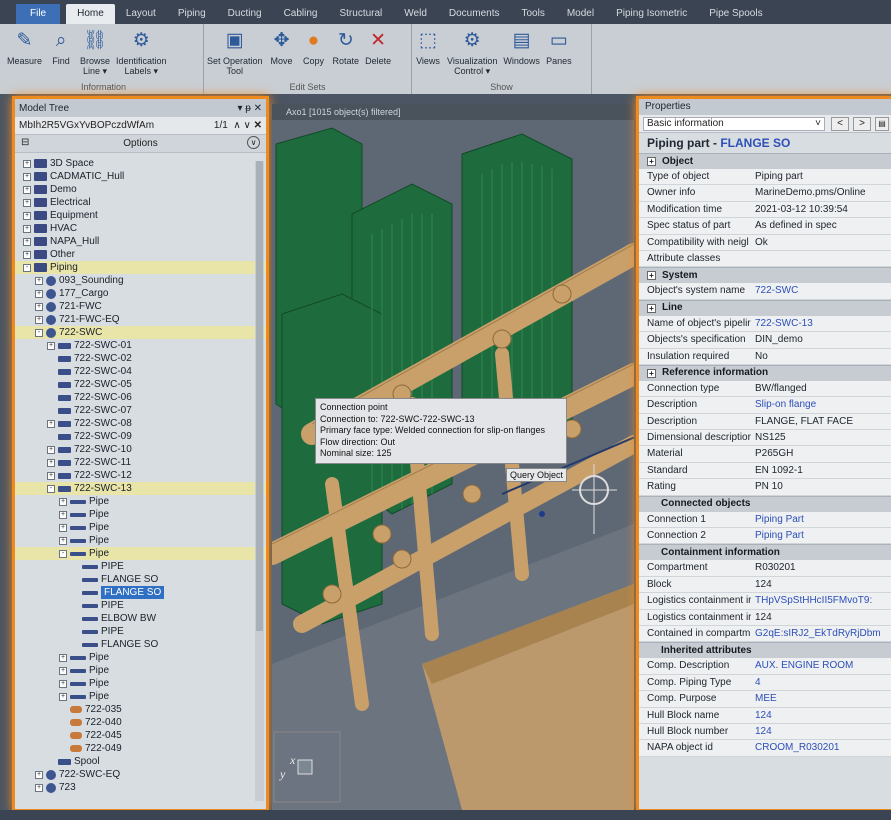 The image size is (891, 820). What do you see at coordinates (765, 552) in the screenshot?
I see `section-containment-information: Containment information` at bounding box center [765, 552].